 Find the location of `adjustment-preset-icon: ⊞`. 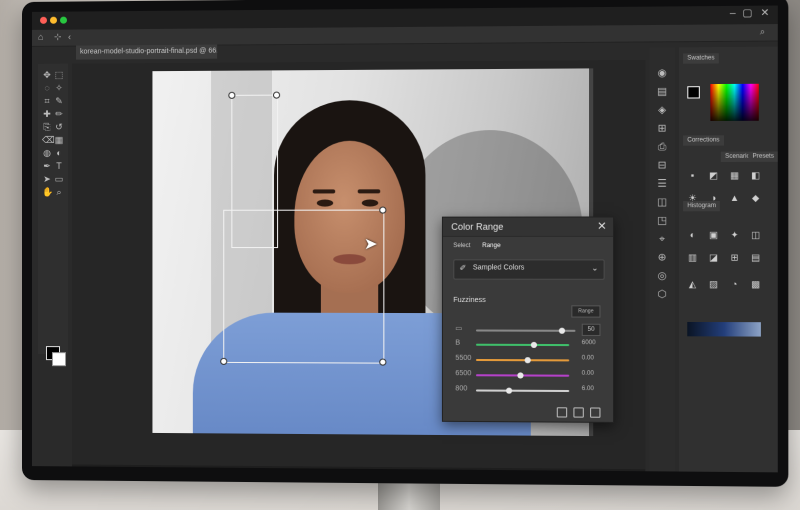

adjustment-preset-icon: ⊞ is located at coordinates (734, 257).